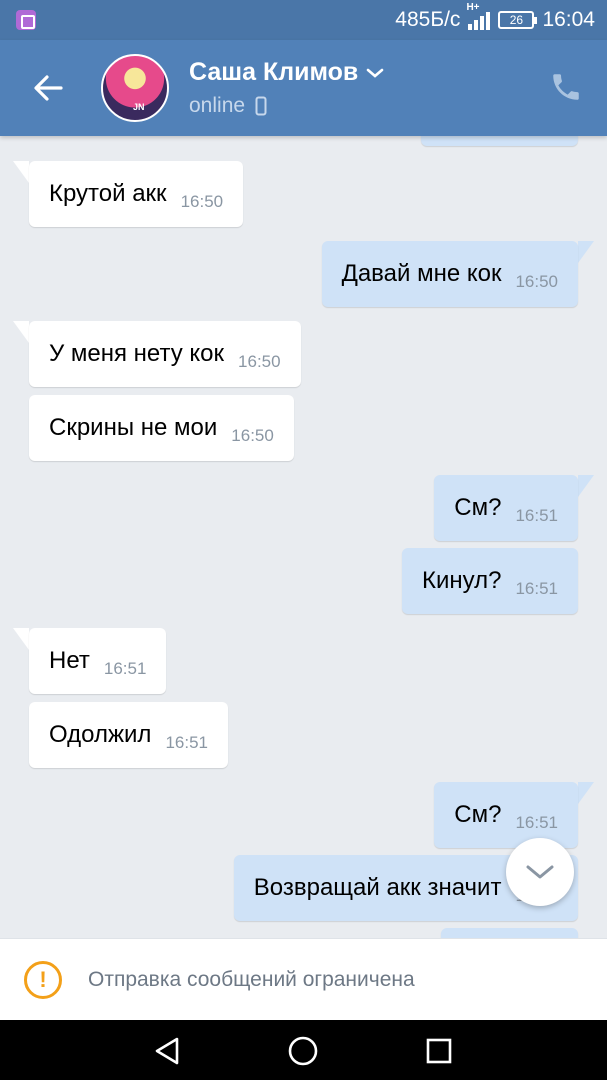 This screenshot has height=1080, width=607. I want to click on message-bubble-incoming: Крутой акк 16:50, so click(136, 194).